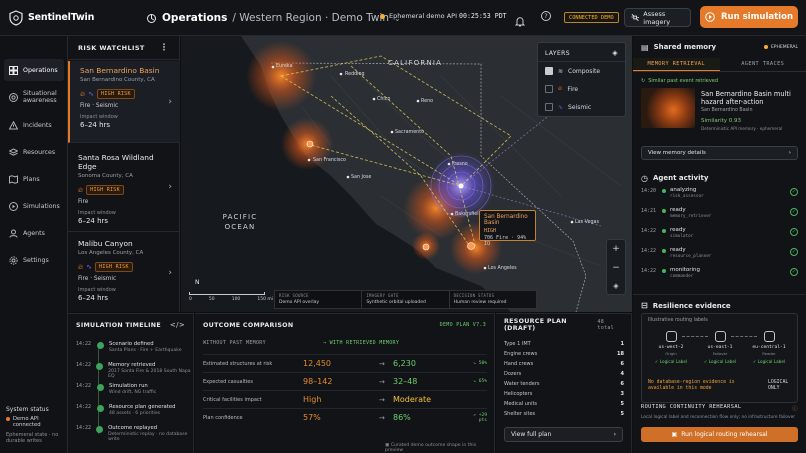  Describe the element at coordinates (34, 206) in the screenshot. I see `nav-item-simulations: Simulations` at that location.